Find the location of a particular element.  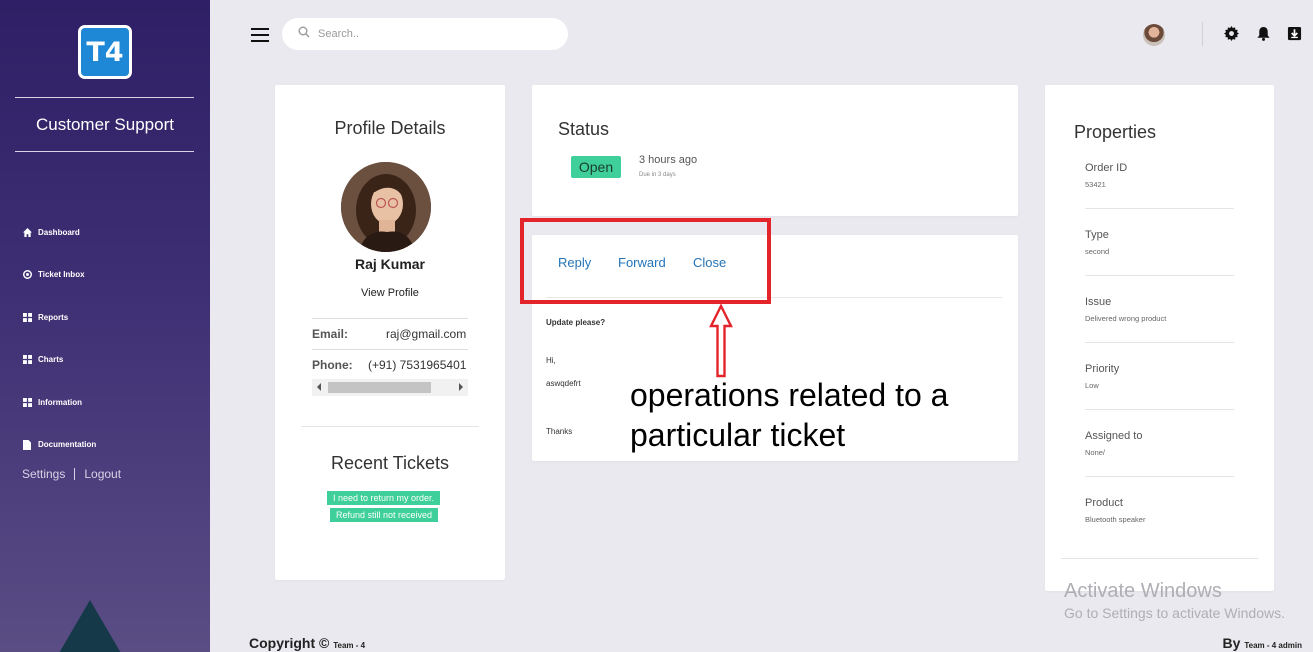

scroll-left-icon is located at coordinates (319, 387).